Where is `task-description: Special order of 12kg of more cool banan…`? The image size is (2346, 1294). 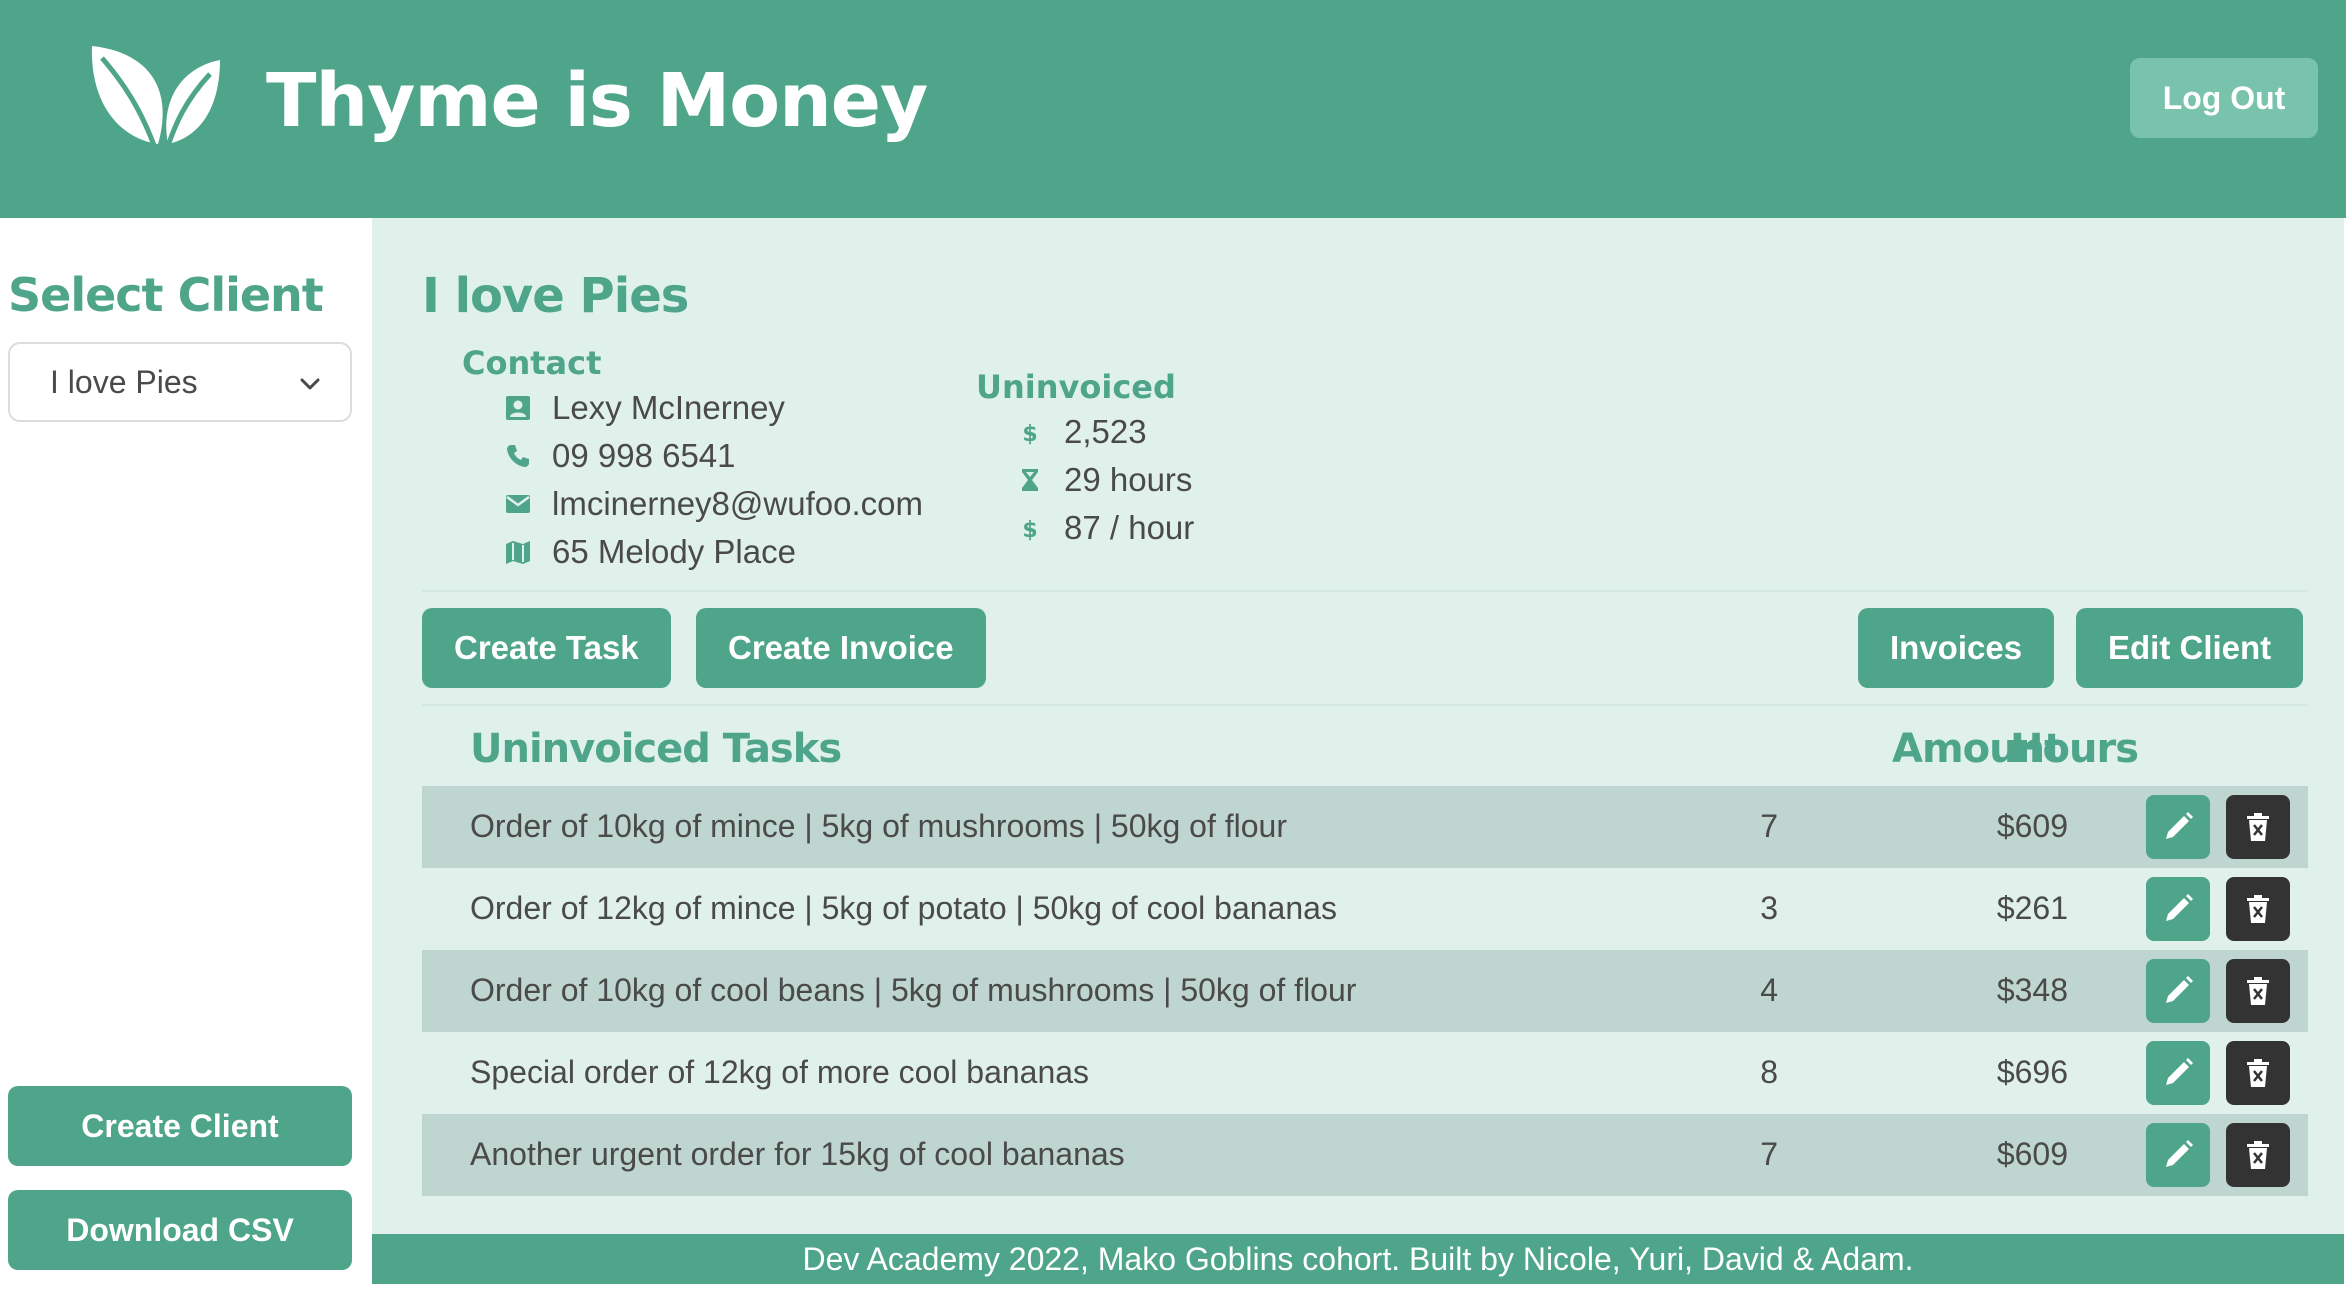 task-description: Special order of 12kg of more cool banan… is located at coordinates (780, 1072).